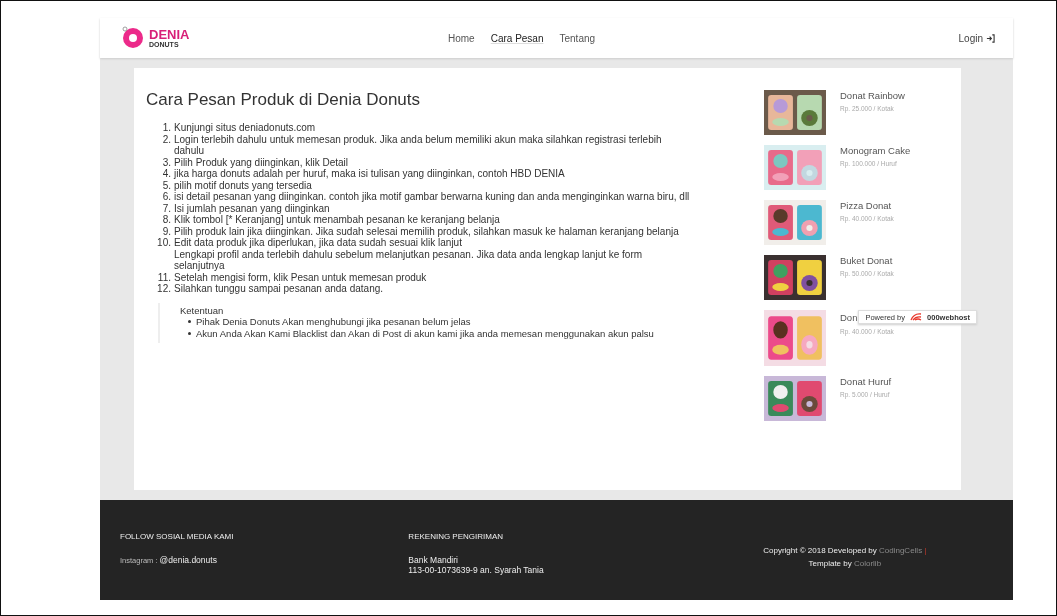 The width and height of the screenshot is (1057, 616). I want to click on step-text: Login terlebih dahulu untuk memesan produk. Jika anda belum memiliki akun maka silahkan registrasi terlebih dahulu, so click(418, 145).